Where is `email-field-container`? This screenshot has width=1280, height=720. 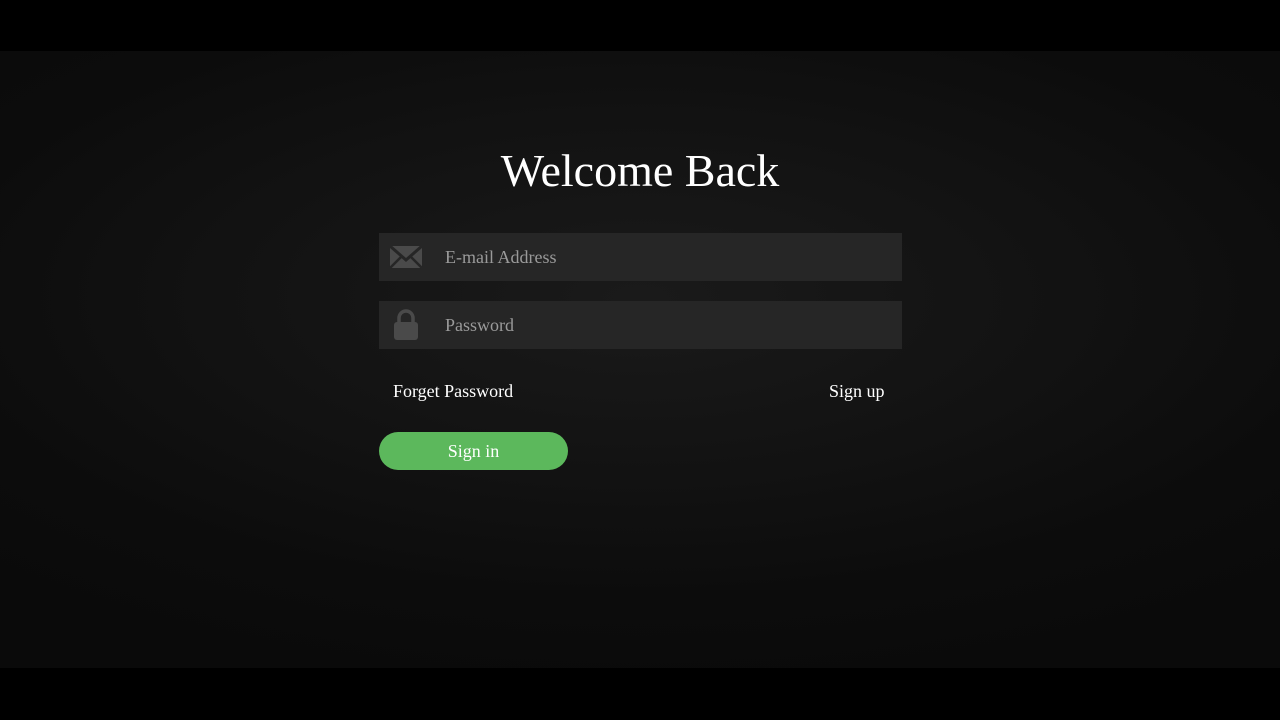
email-field-container is located at coordinates (640, 257).